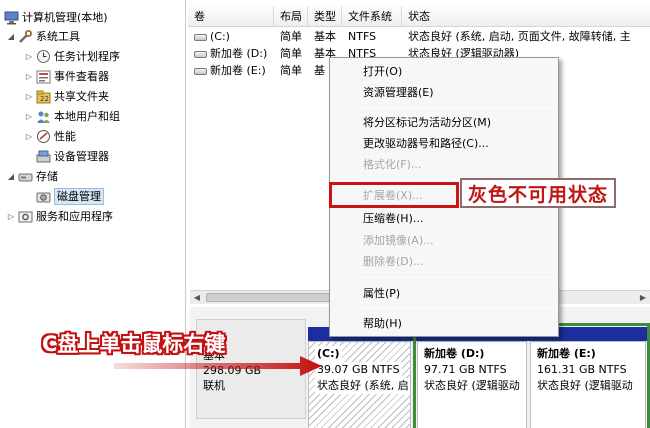  I want to click on filesystem-cell: NTFS, so click(362, 36).